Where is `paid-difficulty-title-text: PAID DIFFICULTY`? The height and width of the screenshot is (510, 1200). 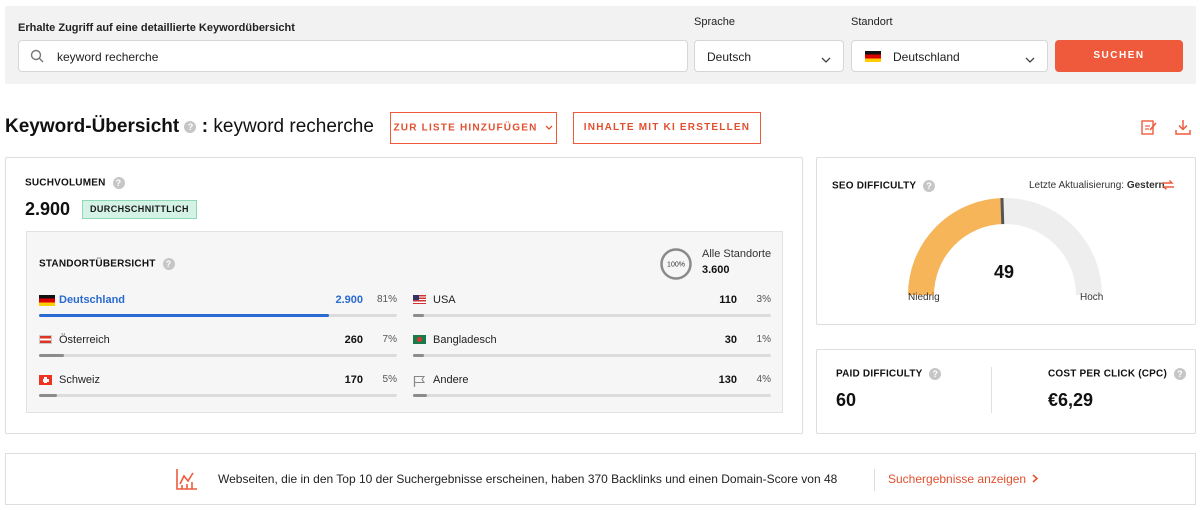
paid-difficulty-title-text: PAID DIFFICULTY is located at coordinates (879, 374).